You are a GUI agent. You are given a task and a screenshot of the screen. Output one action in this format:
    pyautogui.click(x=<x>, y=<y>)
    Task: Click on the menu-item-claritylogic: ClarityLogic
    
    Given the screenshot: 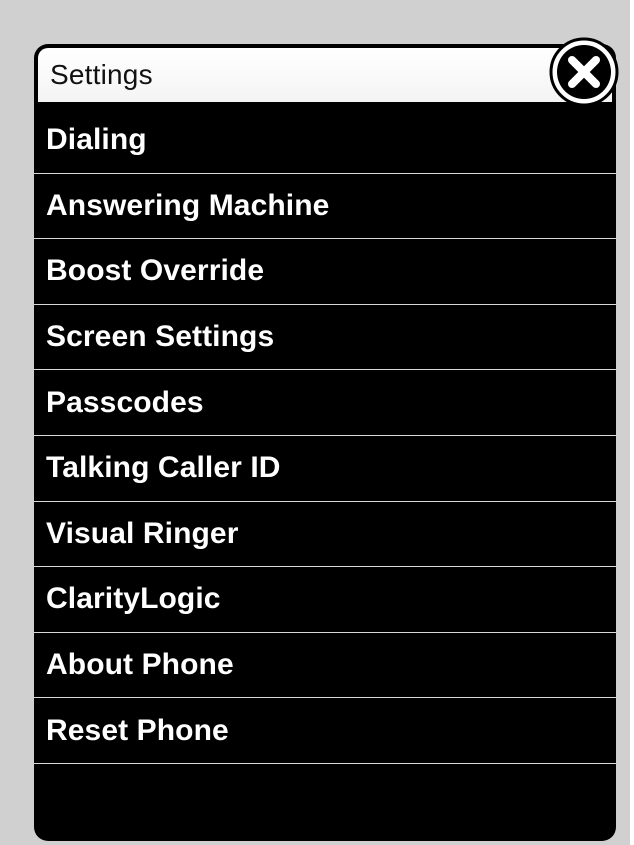 What is the action you would take?
    pyautogui.click(x=325, y=600)
    